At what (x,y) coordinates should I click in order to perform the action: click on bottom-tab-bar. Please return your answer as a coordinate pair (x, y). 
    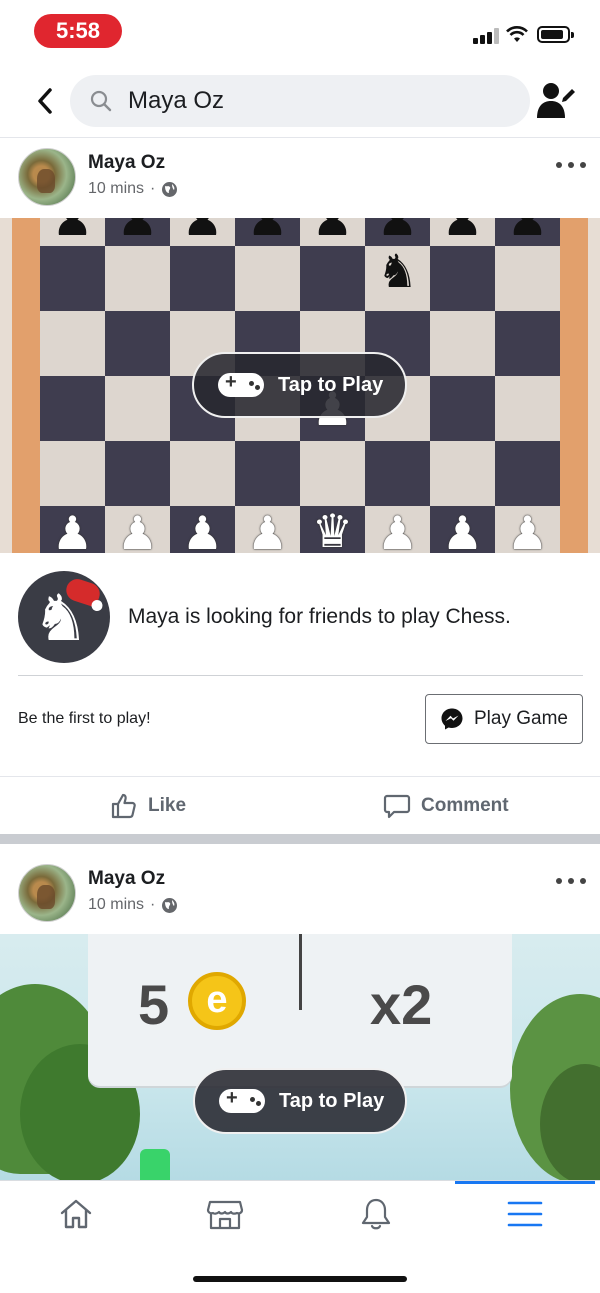
    Looking at the image, I should click on (300, 1236).